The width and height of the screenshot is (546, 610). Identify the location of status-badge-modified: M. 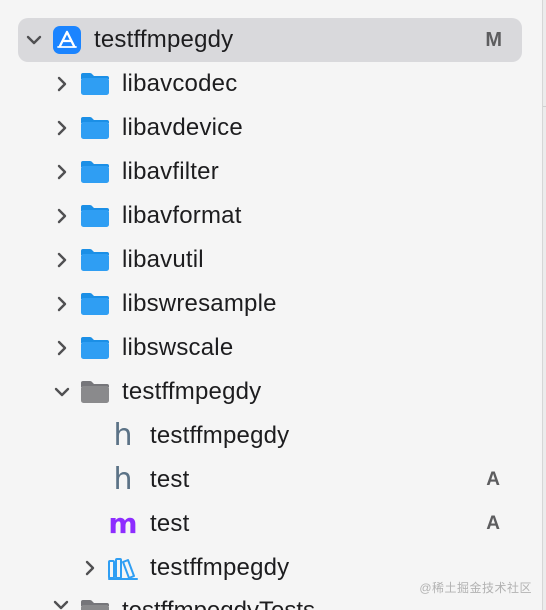
(493, 40).